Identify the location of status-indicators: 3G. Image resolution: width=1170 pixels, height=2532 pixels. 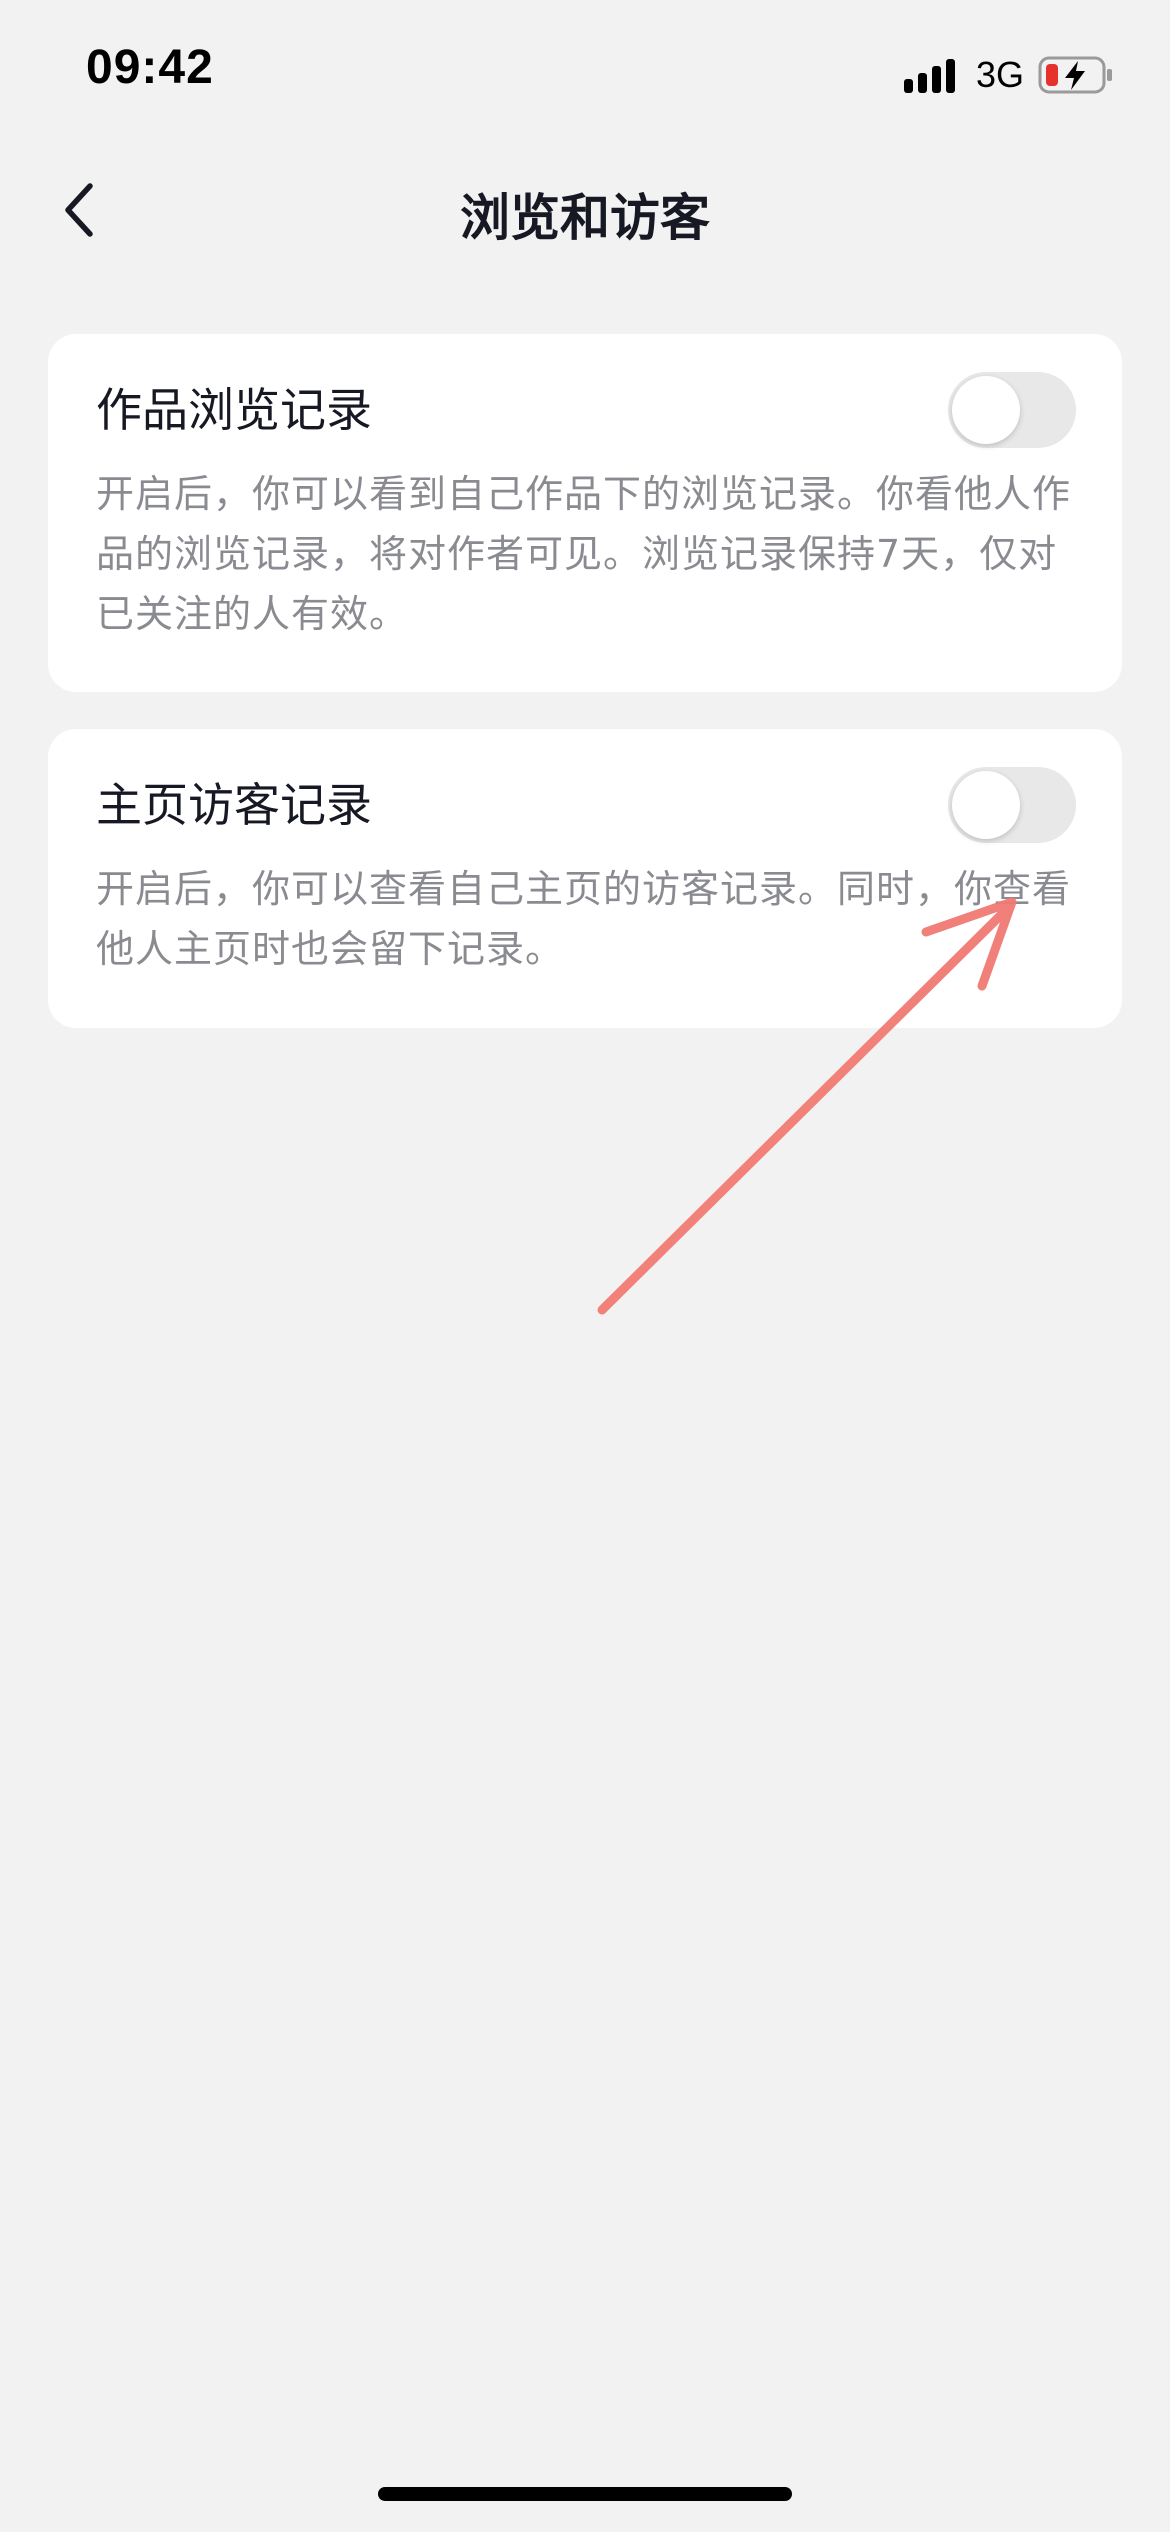
(1008, 75).